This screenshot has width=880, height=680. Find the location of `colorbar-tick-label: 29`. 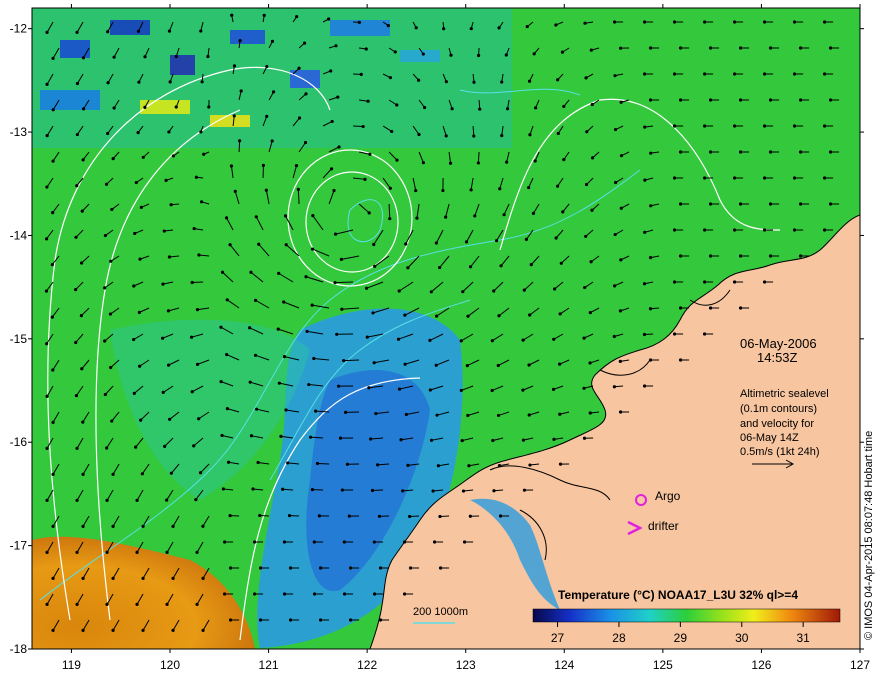

colorbar-tick-label: 29 is located at coordinates (681, 638).